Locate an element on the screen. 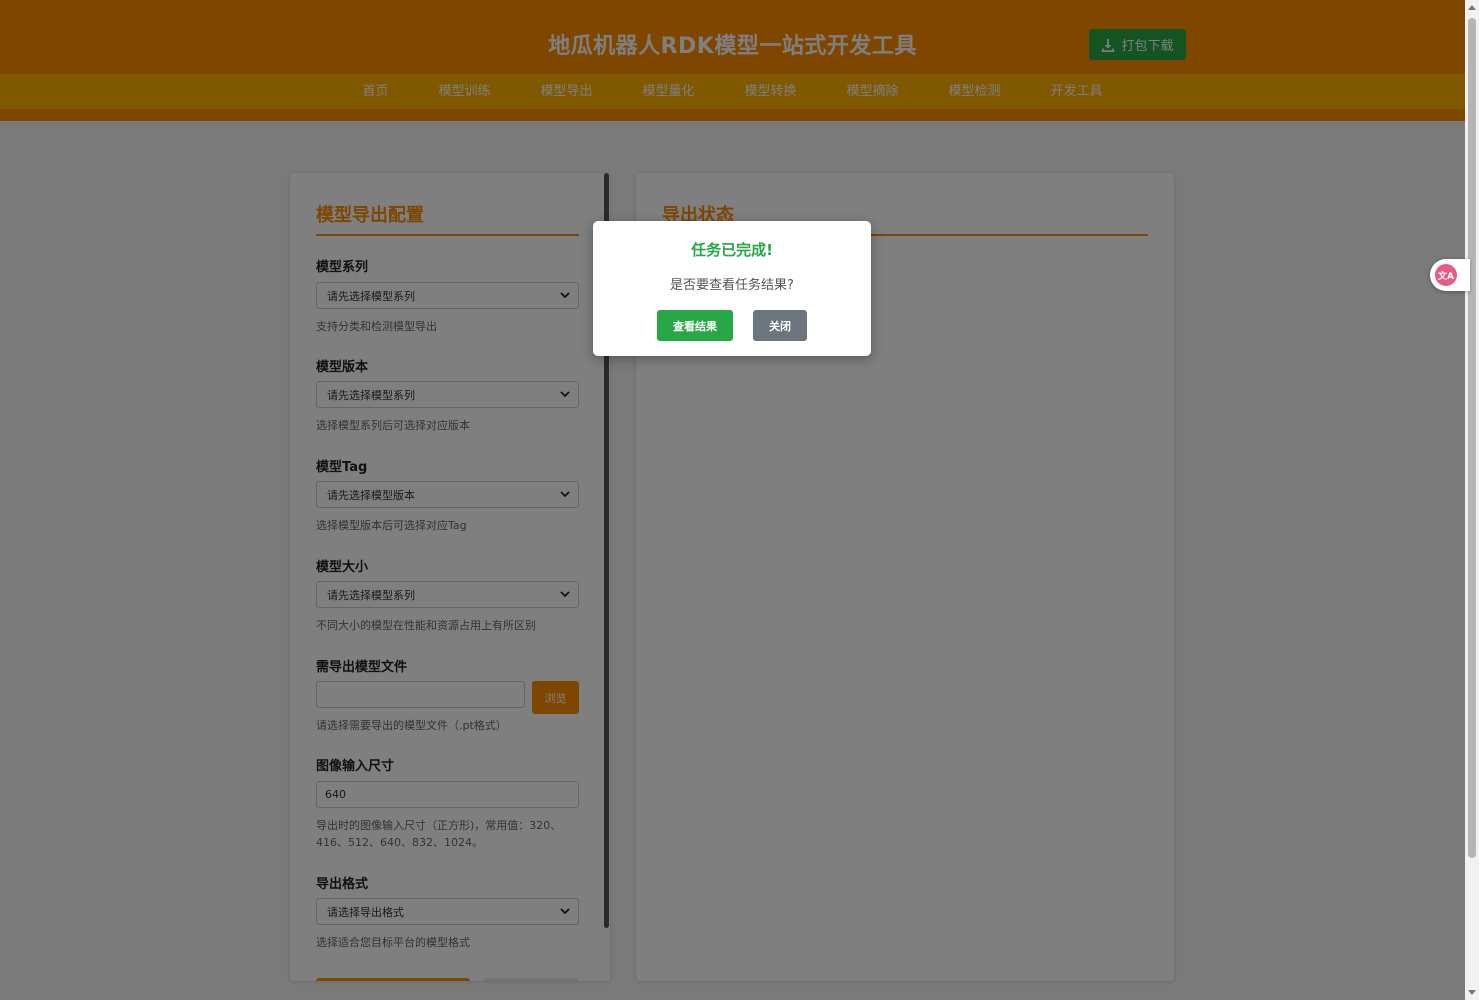 The height and width of the screenshot is (1000, 1479). page-scrollbar is located at coordinates (1472, 500).